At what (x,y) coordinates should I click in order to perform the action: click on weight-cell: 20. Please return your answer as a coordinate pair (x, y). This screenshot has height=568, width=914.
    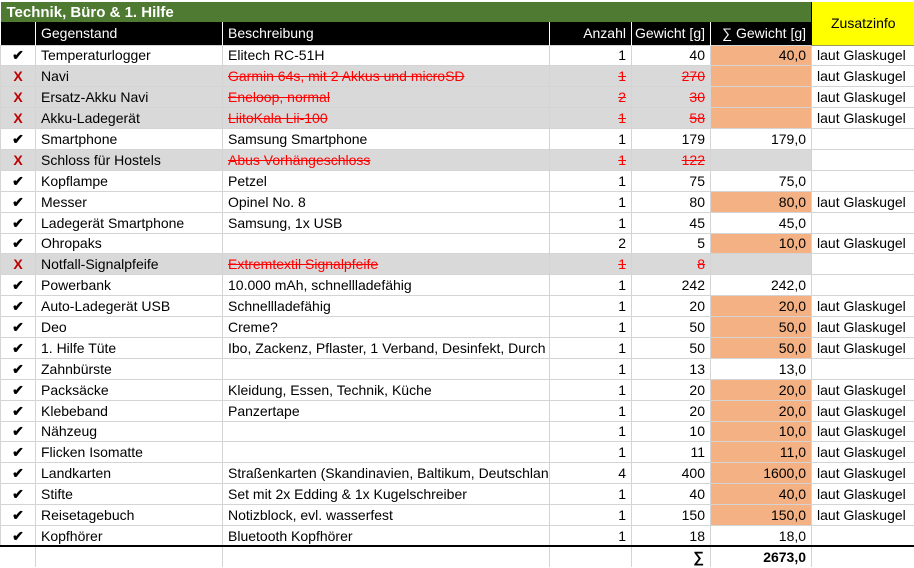
    Looking at the image, I should click on (671, 306).